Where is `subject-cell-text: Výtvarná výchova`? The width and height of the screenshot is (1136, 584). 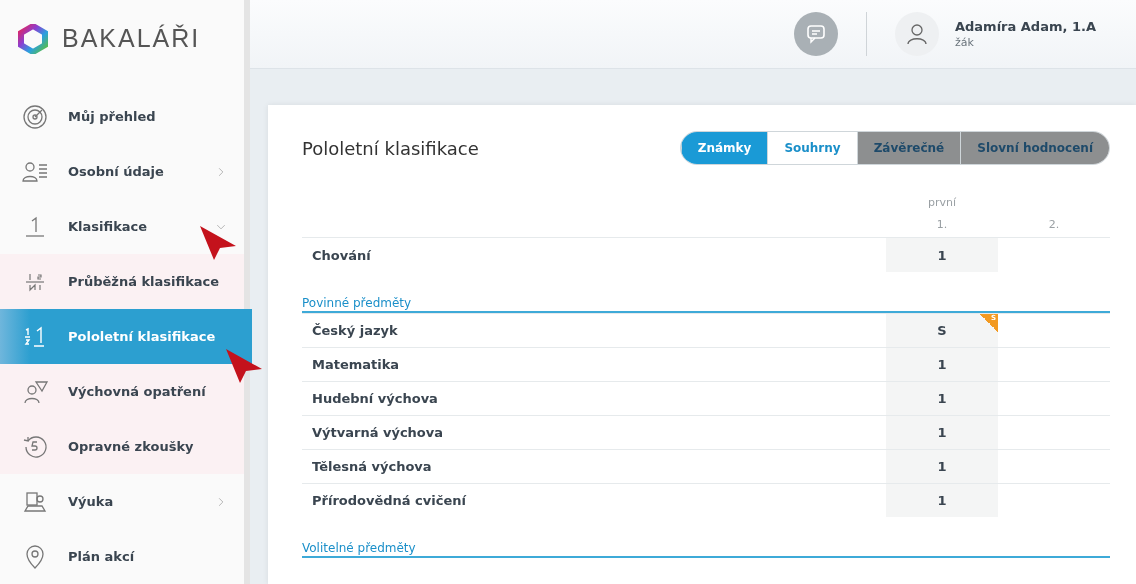
subject-cell-text: Výtvarná výchova is located at coordinates (378, 433).